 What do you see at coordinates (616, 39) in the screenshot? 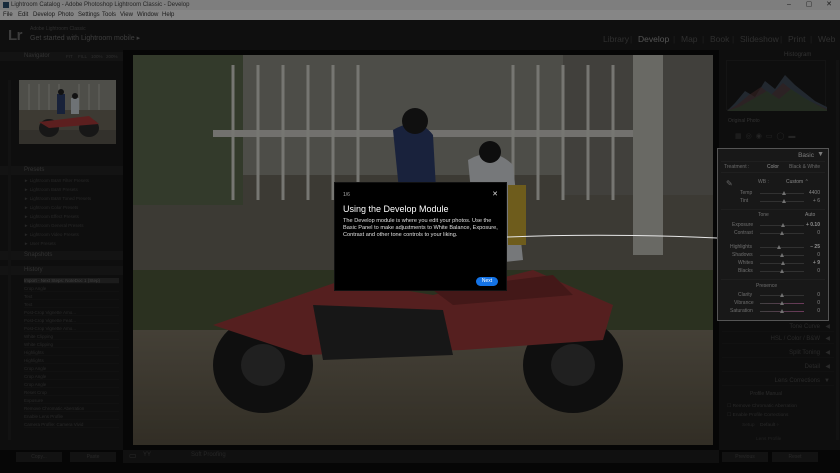
I see `module-library: Library` at bounding box center [616, 39].